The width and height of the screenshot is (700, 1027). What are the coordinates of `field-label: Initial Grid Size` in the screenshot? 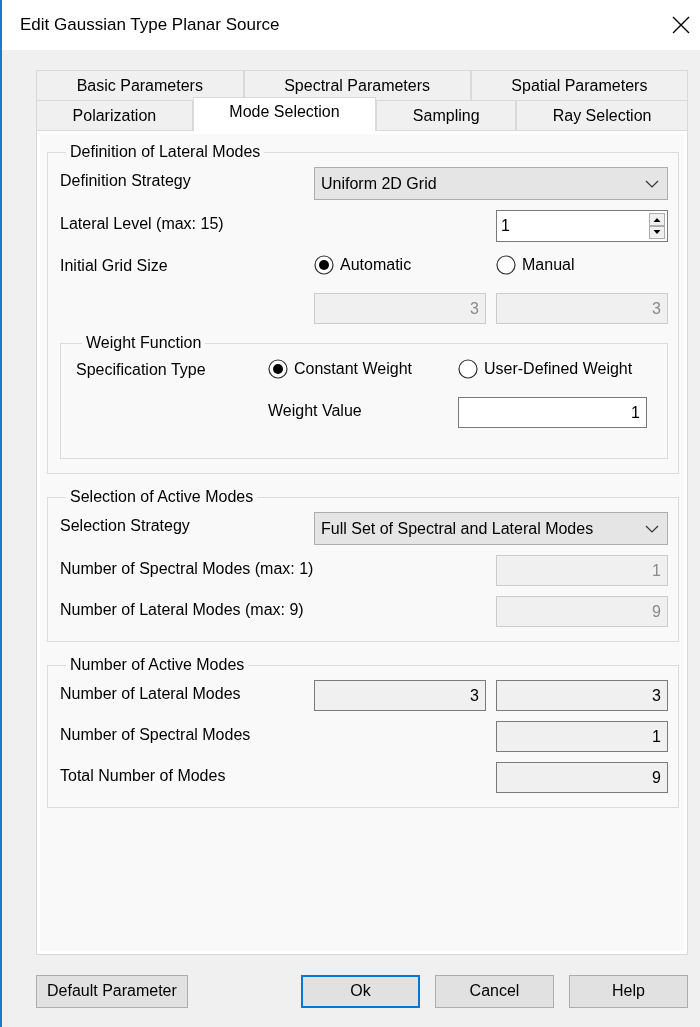 It's located at (114, 265).